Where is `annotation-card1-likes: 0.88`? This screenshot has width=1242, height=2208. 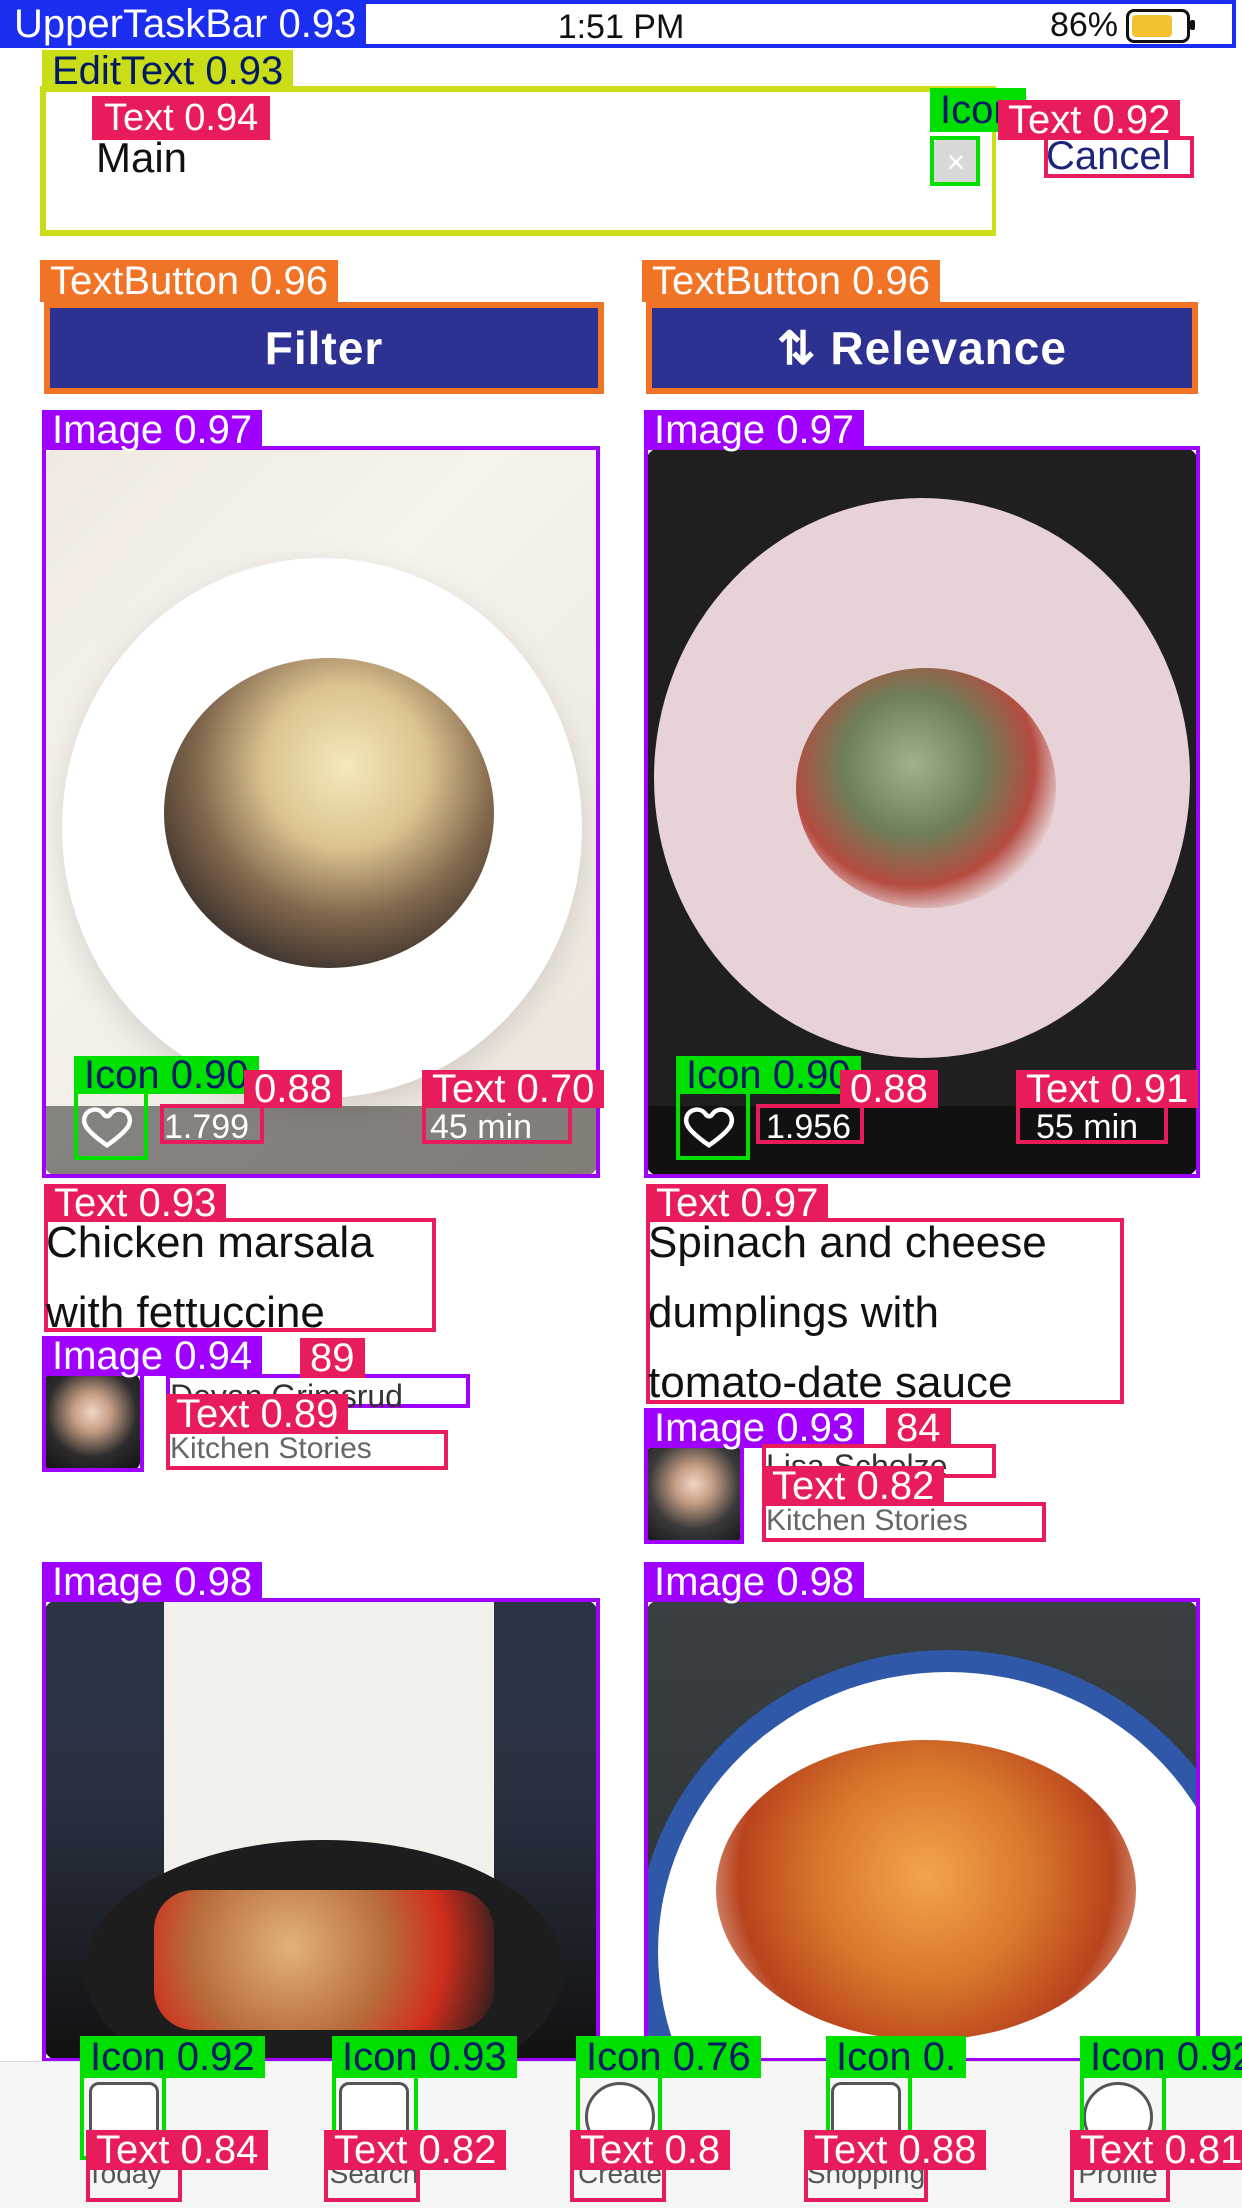
annotation-card1-likes: 0.88 is located at coordinates (251, 1106).